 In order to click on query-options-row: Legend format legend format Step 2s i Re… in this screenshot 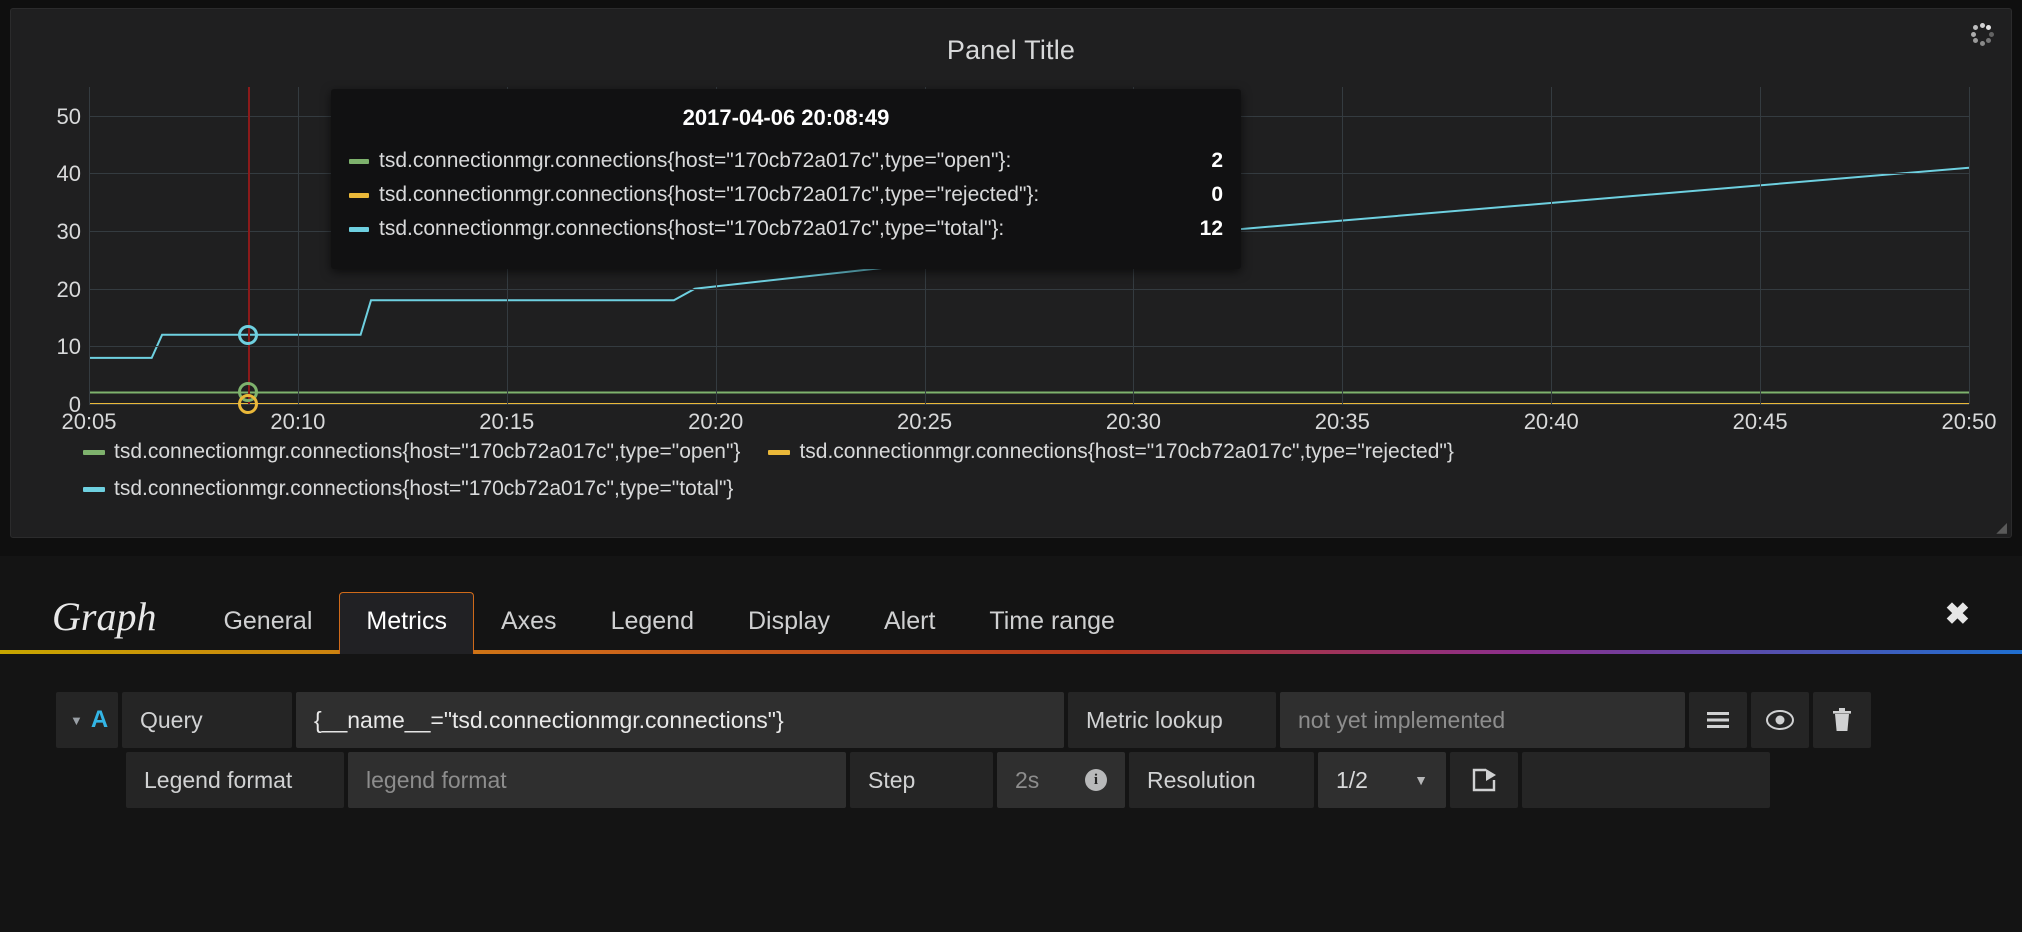, I will do `click(1039, 780)`.